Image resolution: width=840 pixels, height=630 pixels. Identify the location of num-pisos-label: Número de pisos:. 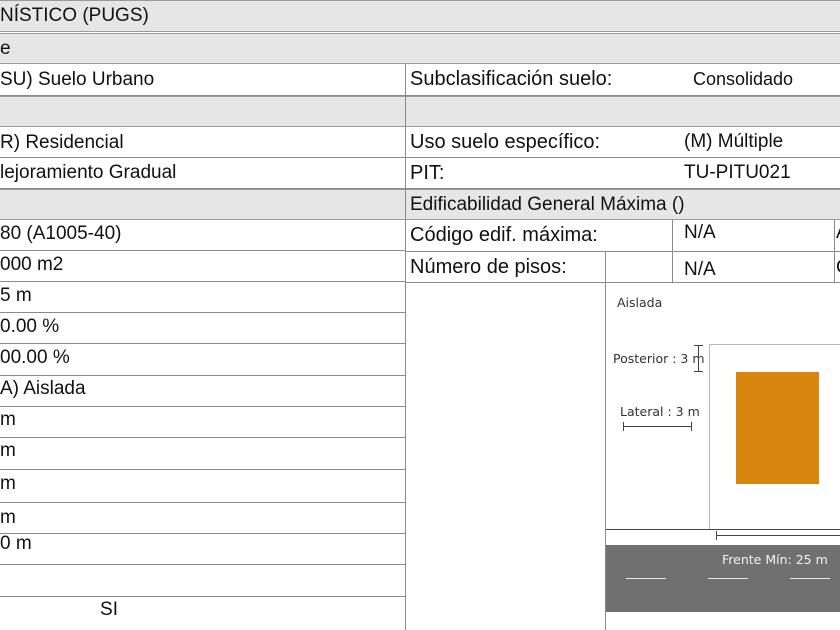
(488, 267).